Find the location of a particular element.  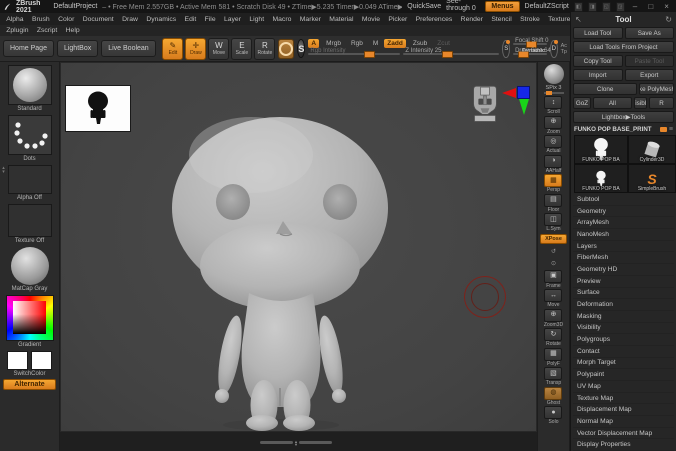

shelf-button: ◍ Ghost is located at coordinates (553, 396).